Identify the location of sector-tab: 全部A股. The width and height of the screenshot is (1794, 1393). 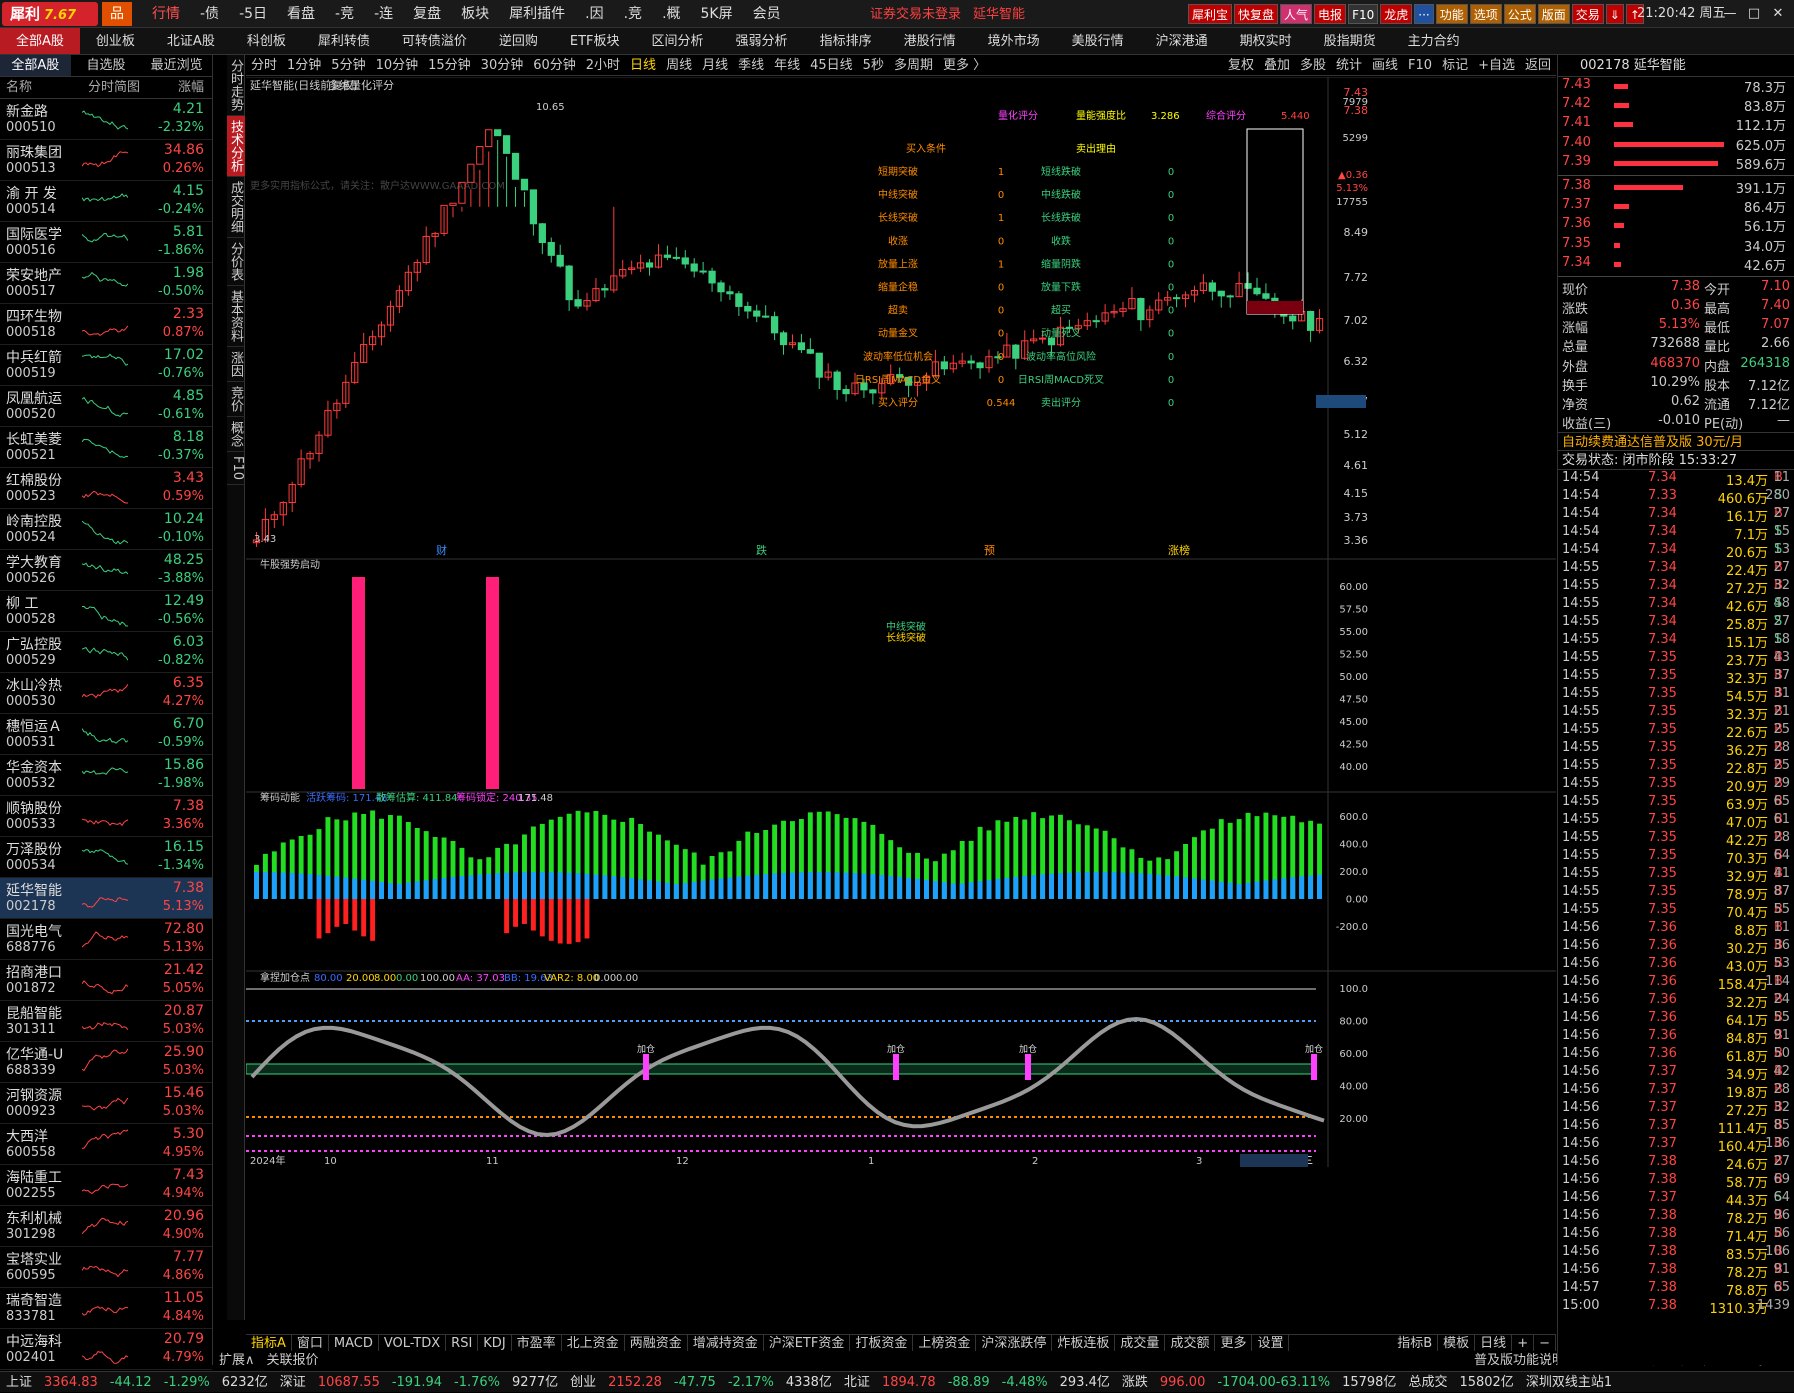
(40, 41).